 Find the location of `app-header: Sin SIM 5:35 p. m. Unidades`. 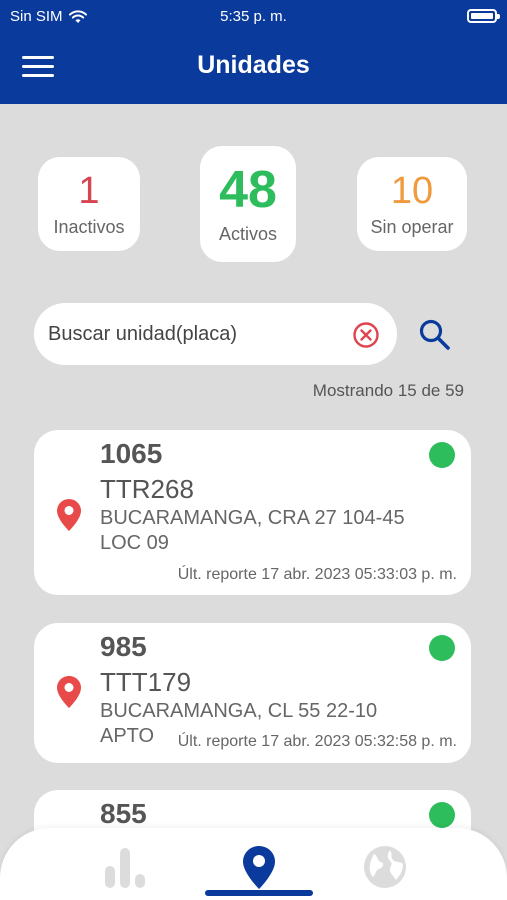

app-header: Sin SIM 5:35 p. m. Unidades is located at coordinates (253, 52).